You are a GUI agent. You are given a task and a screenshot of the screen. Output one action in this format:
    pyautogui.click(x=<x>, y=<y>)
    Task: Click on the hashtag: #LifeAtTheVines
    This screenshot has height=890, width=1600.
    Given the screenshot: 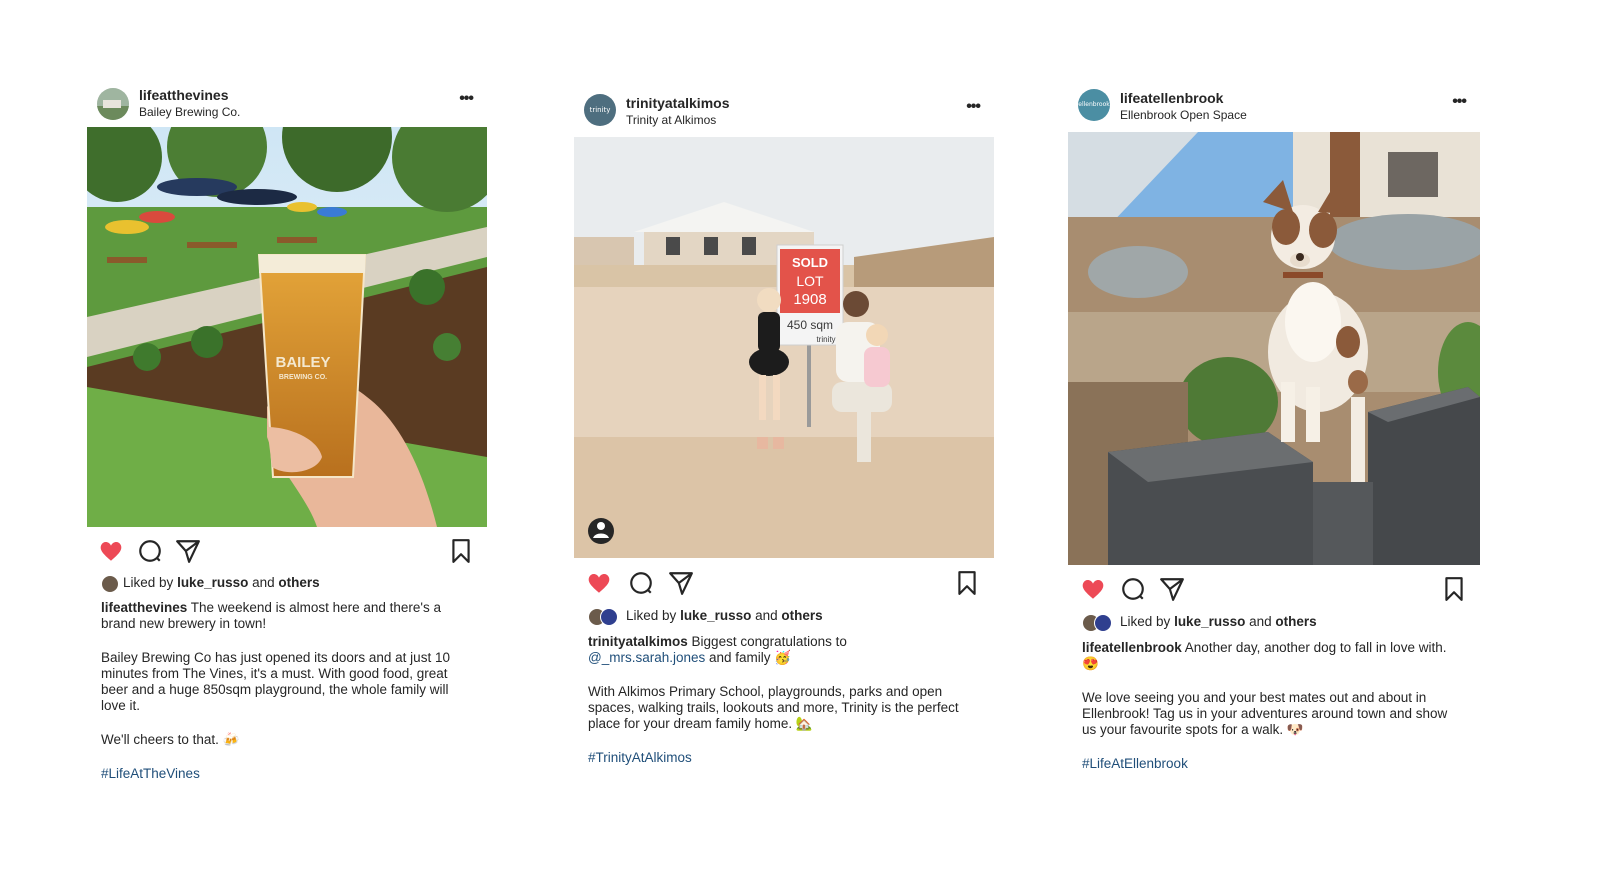 What is the action you would take?
    pyautogui.click(x=286, y=774)
    